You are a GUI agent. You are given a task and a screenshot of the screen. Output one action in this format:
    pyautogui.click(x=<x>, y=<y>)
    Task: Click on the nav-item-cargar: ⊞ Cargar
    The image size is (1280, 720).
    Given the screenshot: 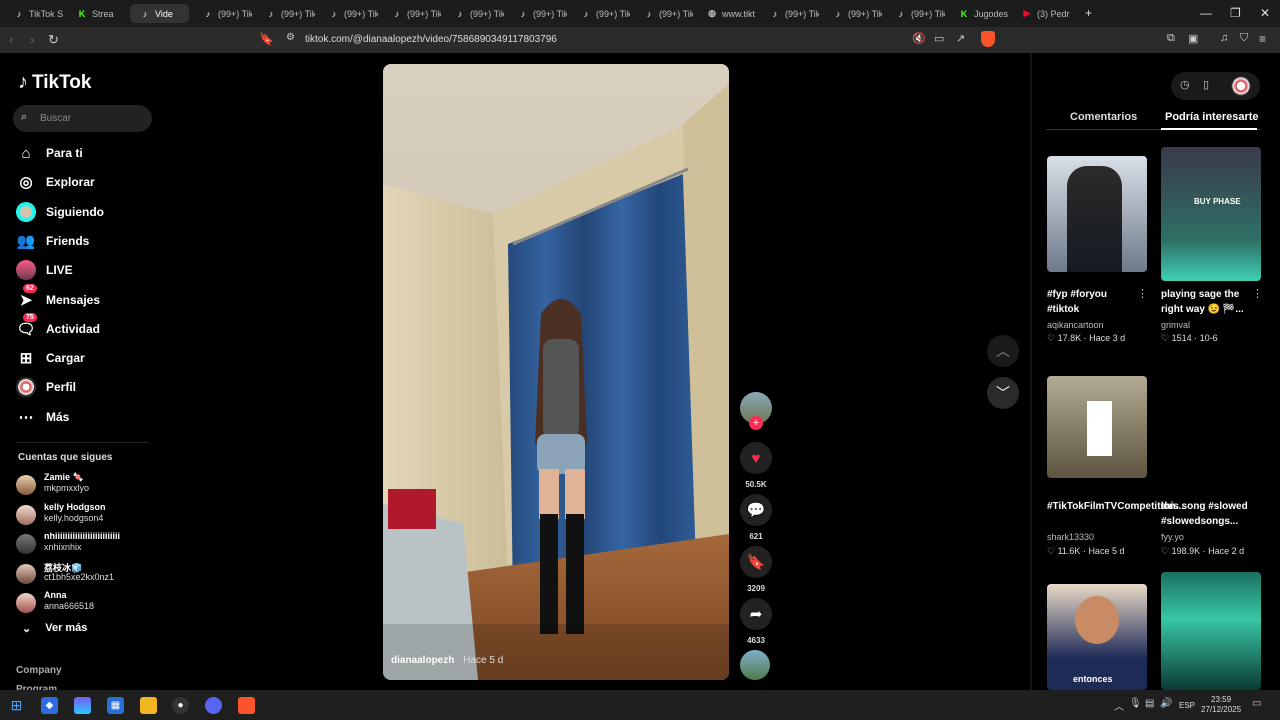 What is the action you would take?
    pyautogui.click(x=50, y=358)
    